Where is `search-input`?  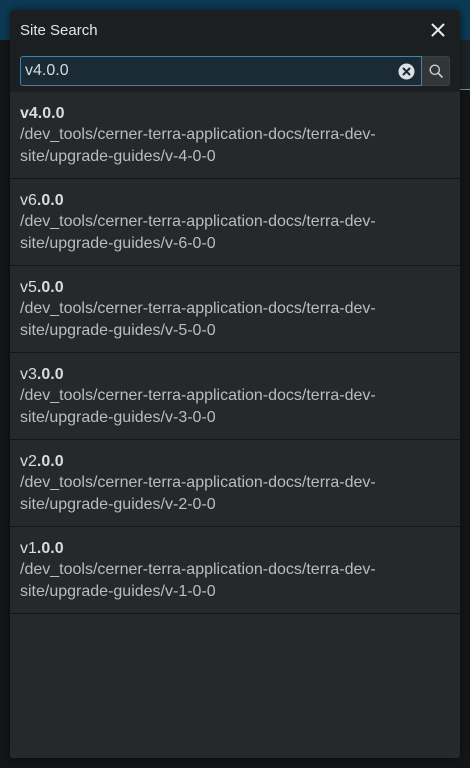
search-input is located at coordinates (208, 71).